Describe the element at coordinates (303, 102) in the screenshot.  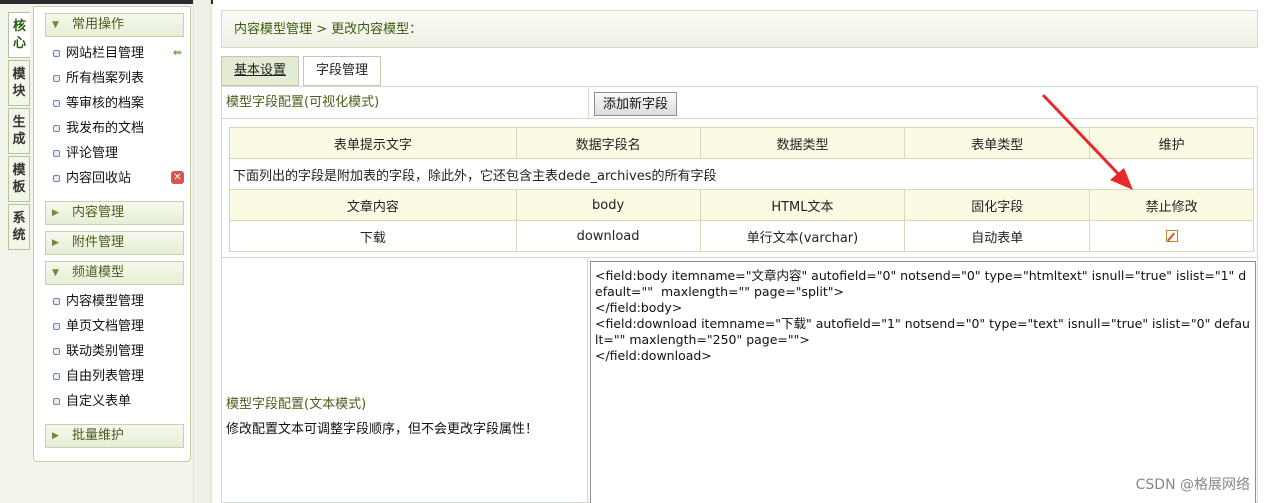
I see `visual-config-label: 模型字段配置(可视化模式)` at that location.